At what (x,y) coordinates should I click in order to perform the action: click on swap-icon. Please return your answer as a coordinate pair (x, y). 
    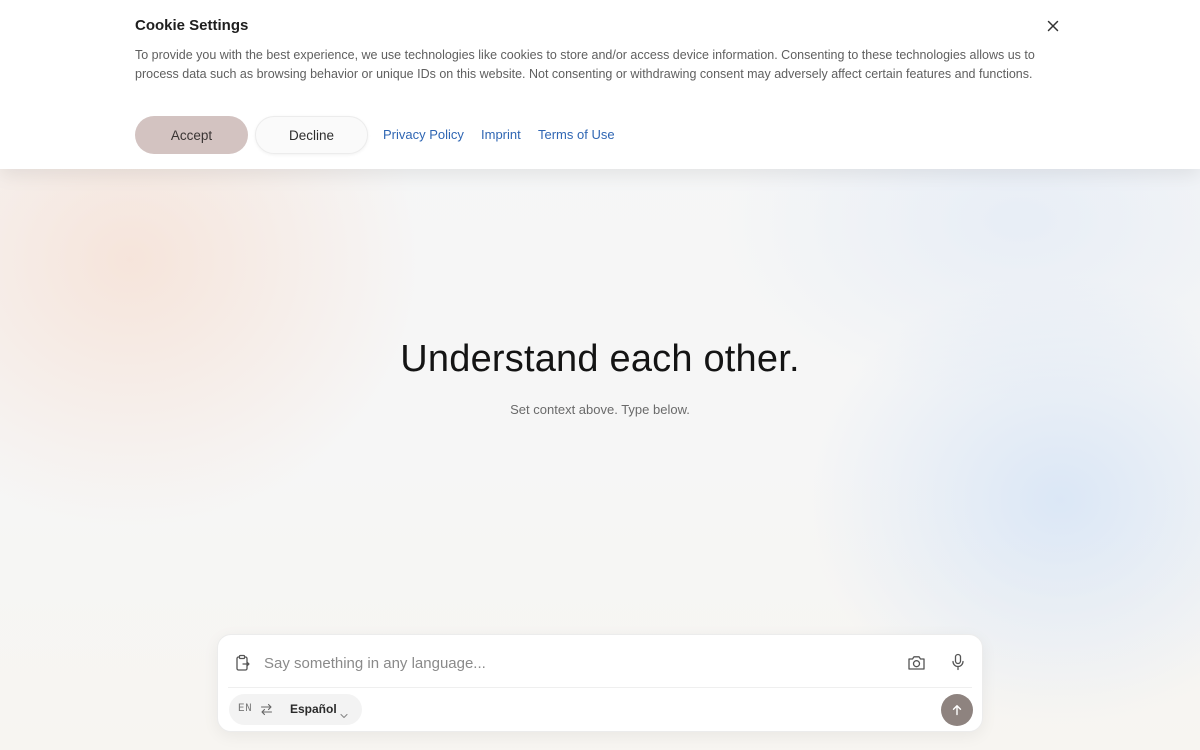
    Looking at the image, I should click on (266, 709).